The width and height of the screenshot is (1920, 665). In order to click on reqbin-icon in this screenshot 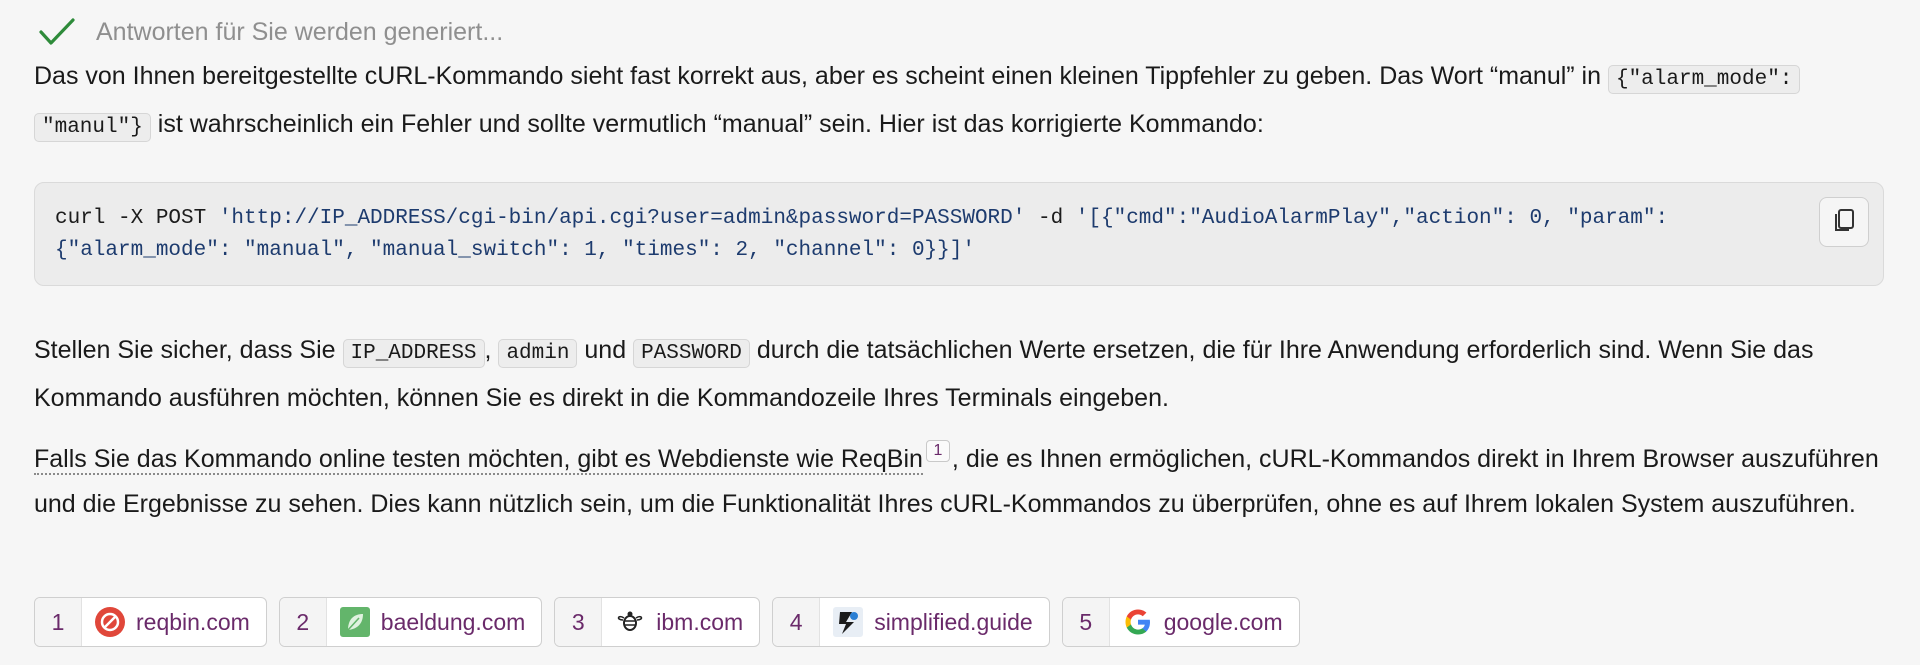, I will do `click(110, 622)`.